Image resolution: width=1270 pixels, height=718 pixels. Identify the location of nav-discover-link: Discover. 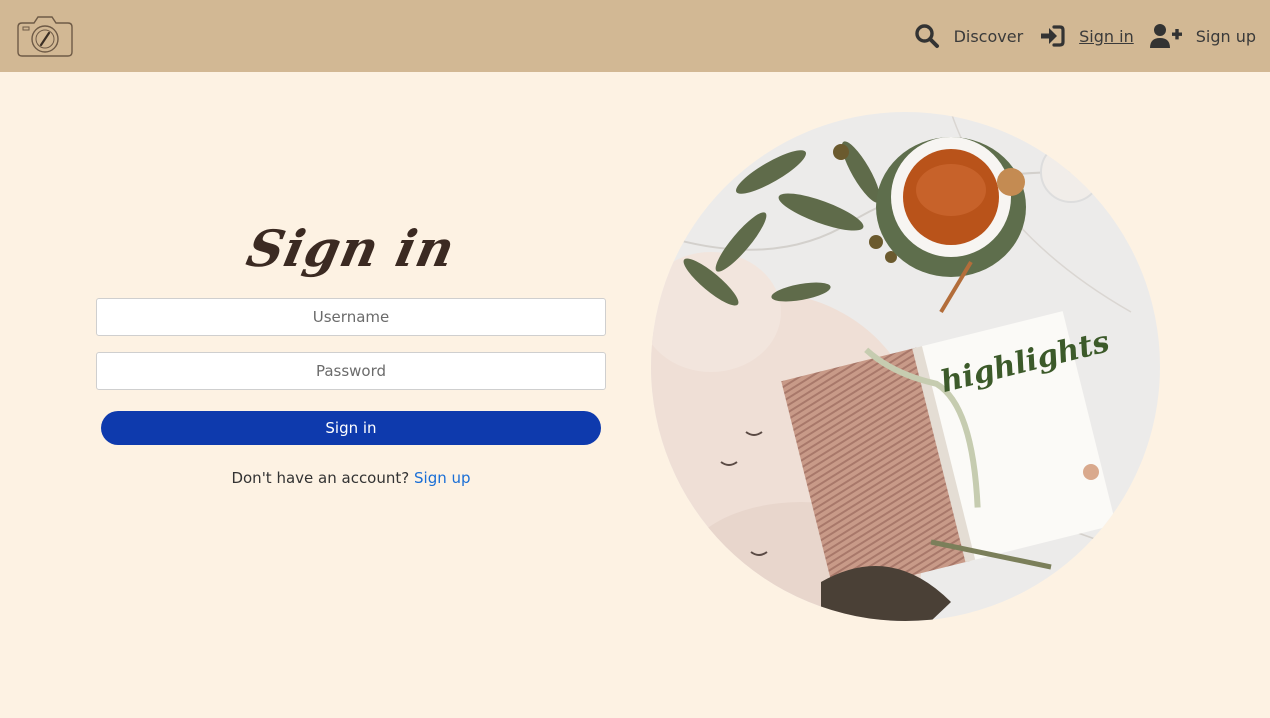
(989, 36).